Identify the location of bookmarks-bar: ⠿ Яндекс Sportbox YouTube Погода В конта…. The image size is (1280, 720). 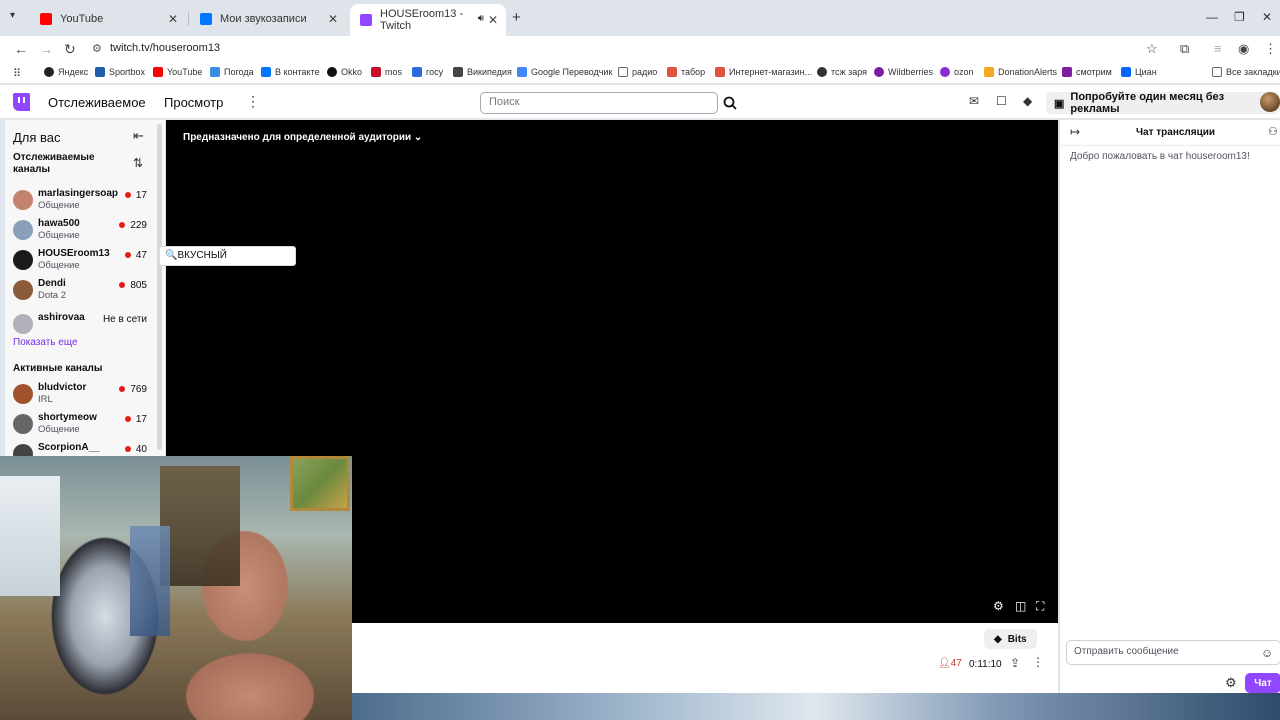
(640, 73).